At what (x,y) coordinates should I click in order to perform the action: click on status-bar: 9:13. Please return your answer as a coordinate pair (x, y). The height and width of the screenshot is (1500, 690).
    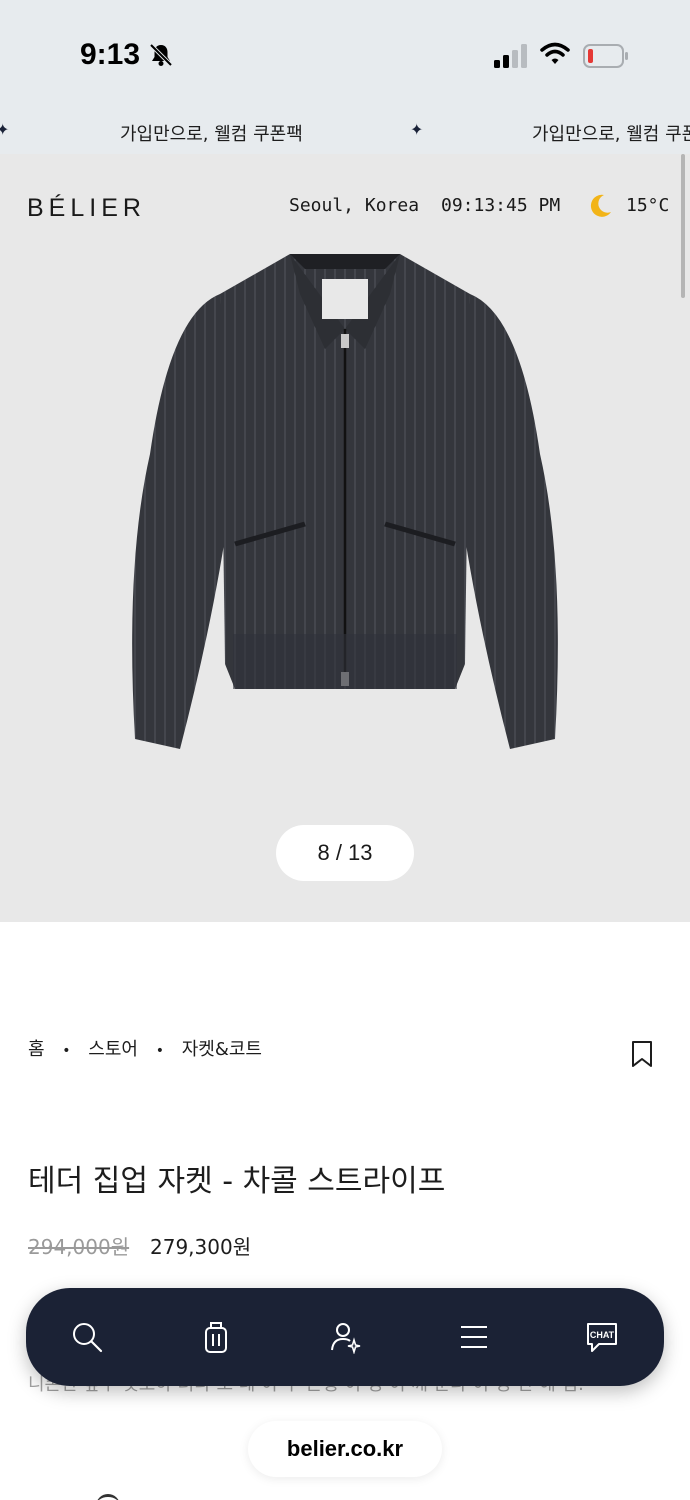
    Looking at the image, I should click on (345, 55).